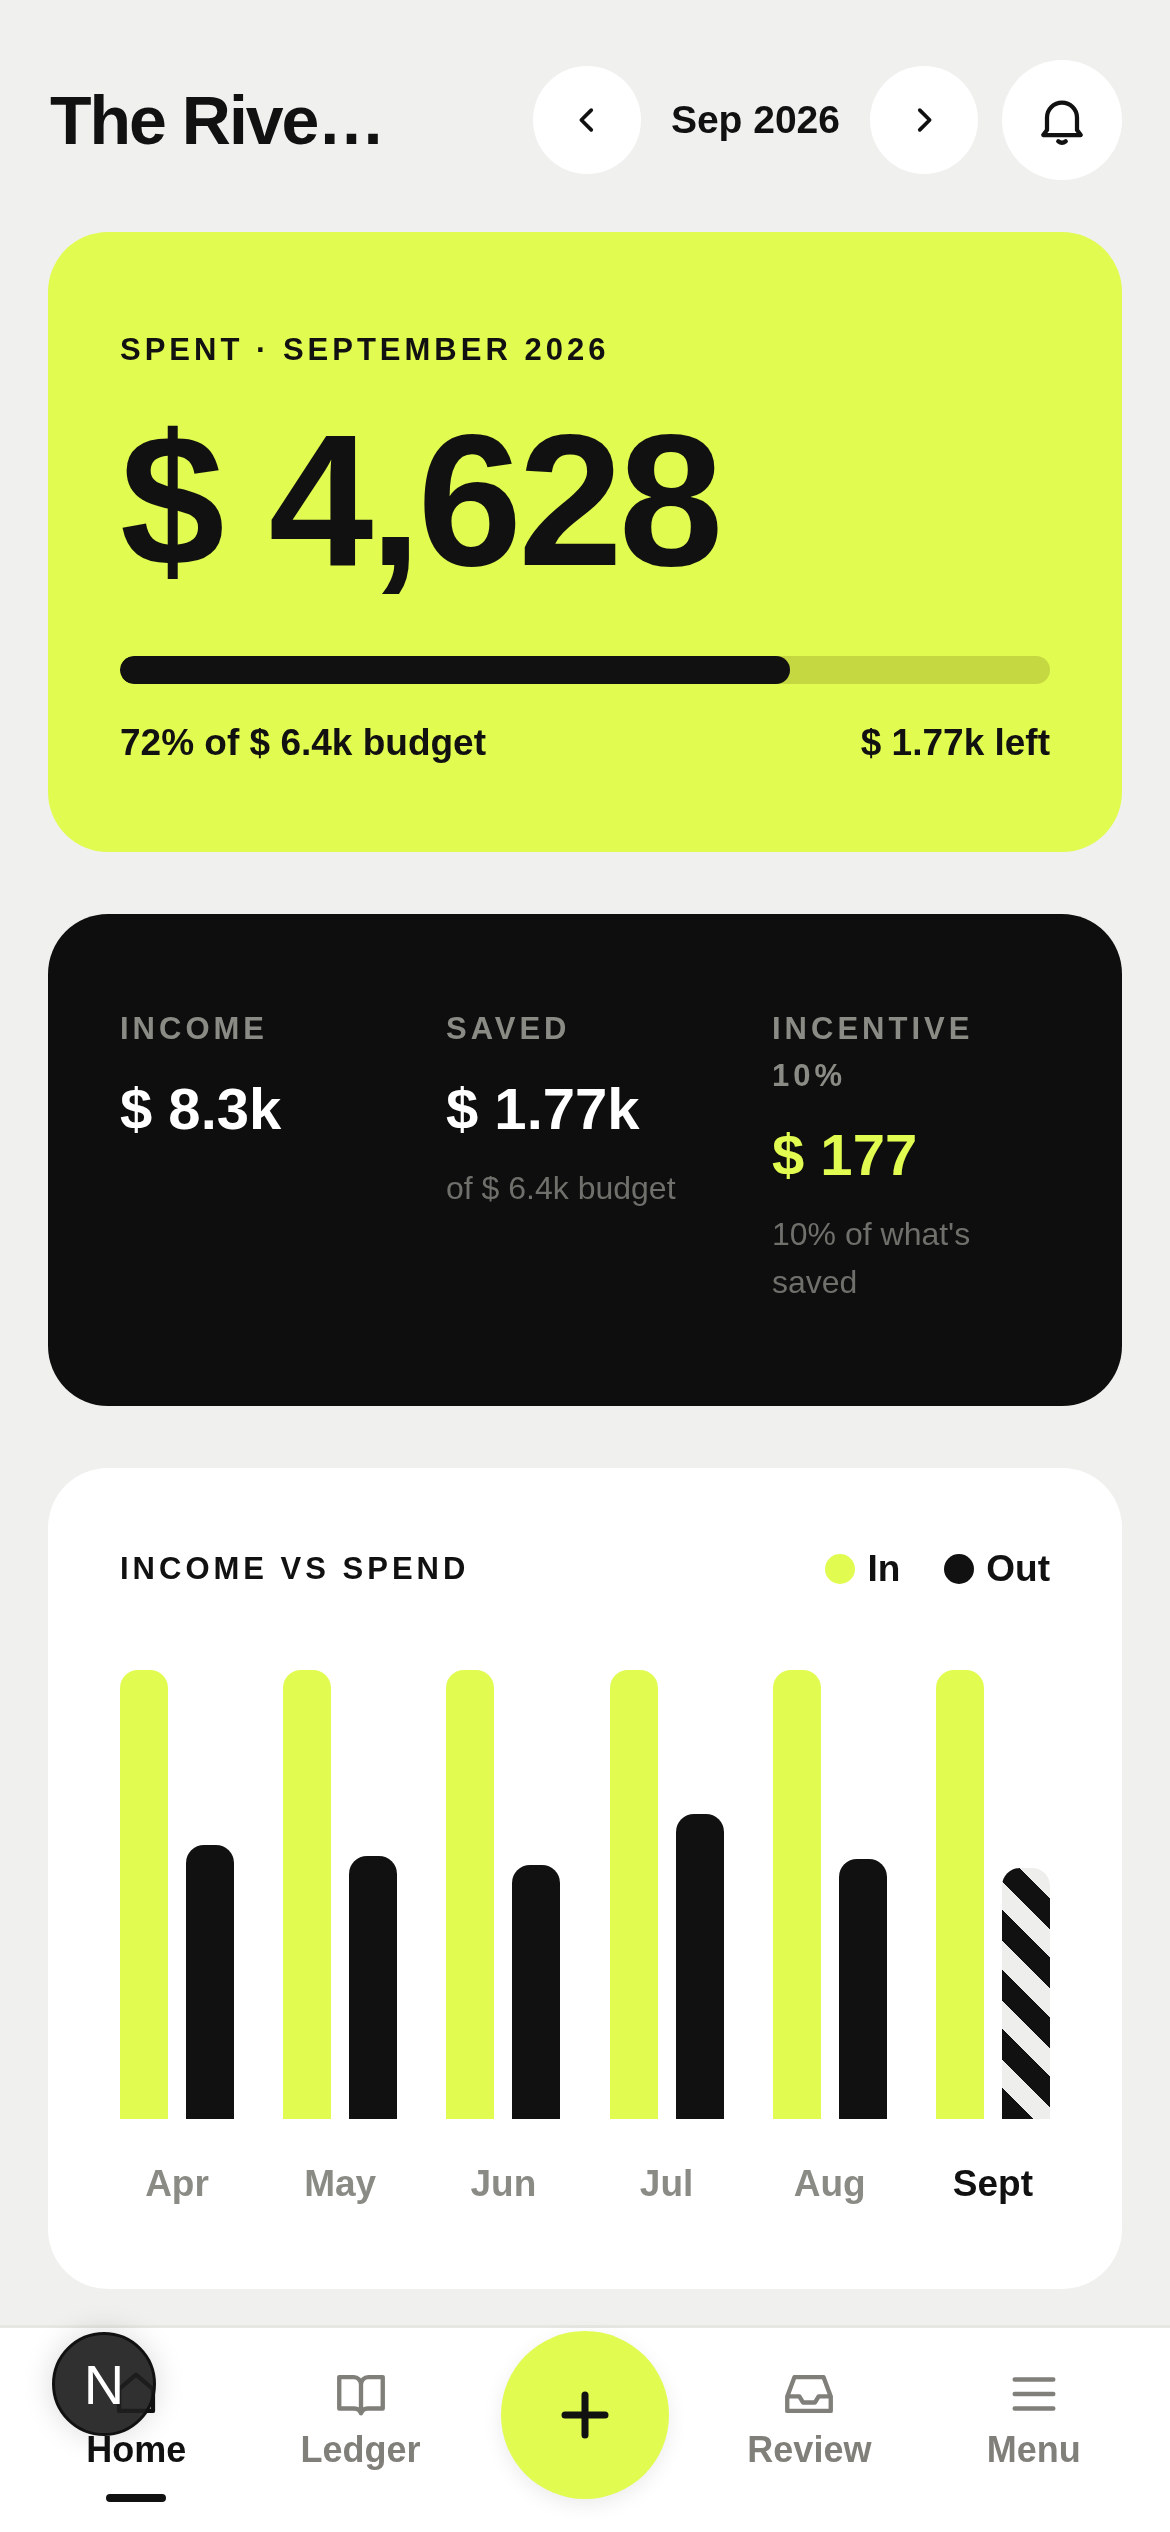  Describe the element at coordinates (829, 2184) in the screenshot. I see `month-axis-label: Aug` at that location.